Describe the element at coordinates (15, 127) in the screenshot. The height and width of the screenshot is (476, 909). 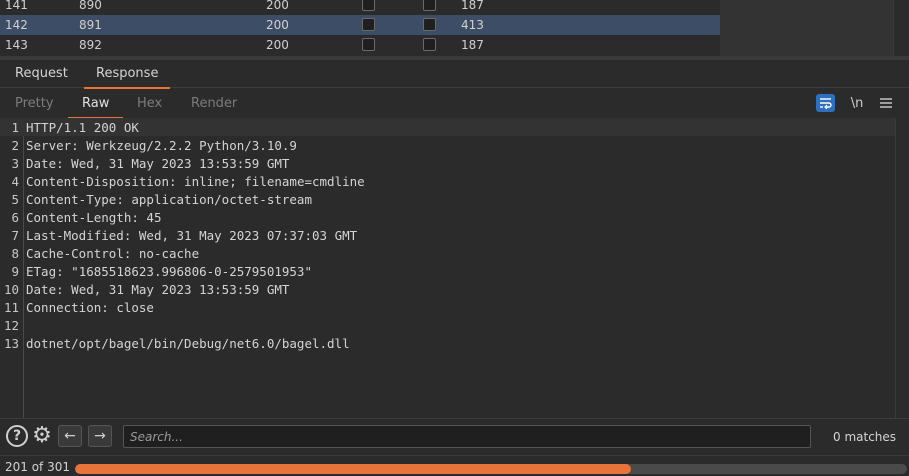
I see `line-number: 1` at that location.